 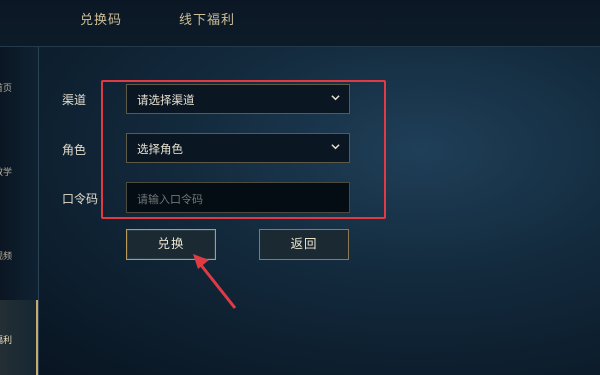 What do you see at coordinates (6, 87) in the screenshot?
I see `sidebar-item-home: 首页` at bounding box center [6, 87].